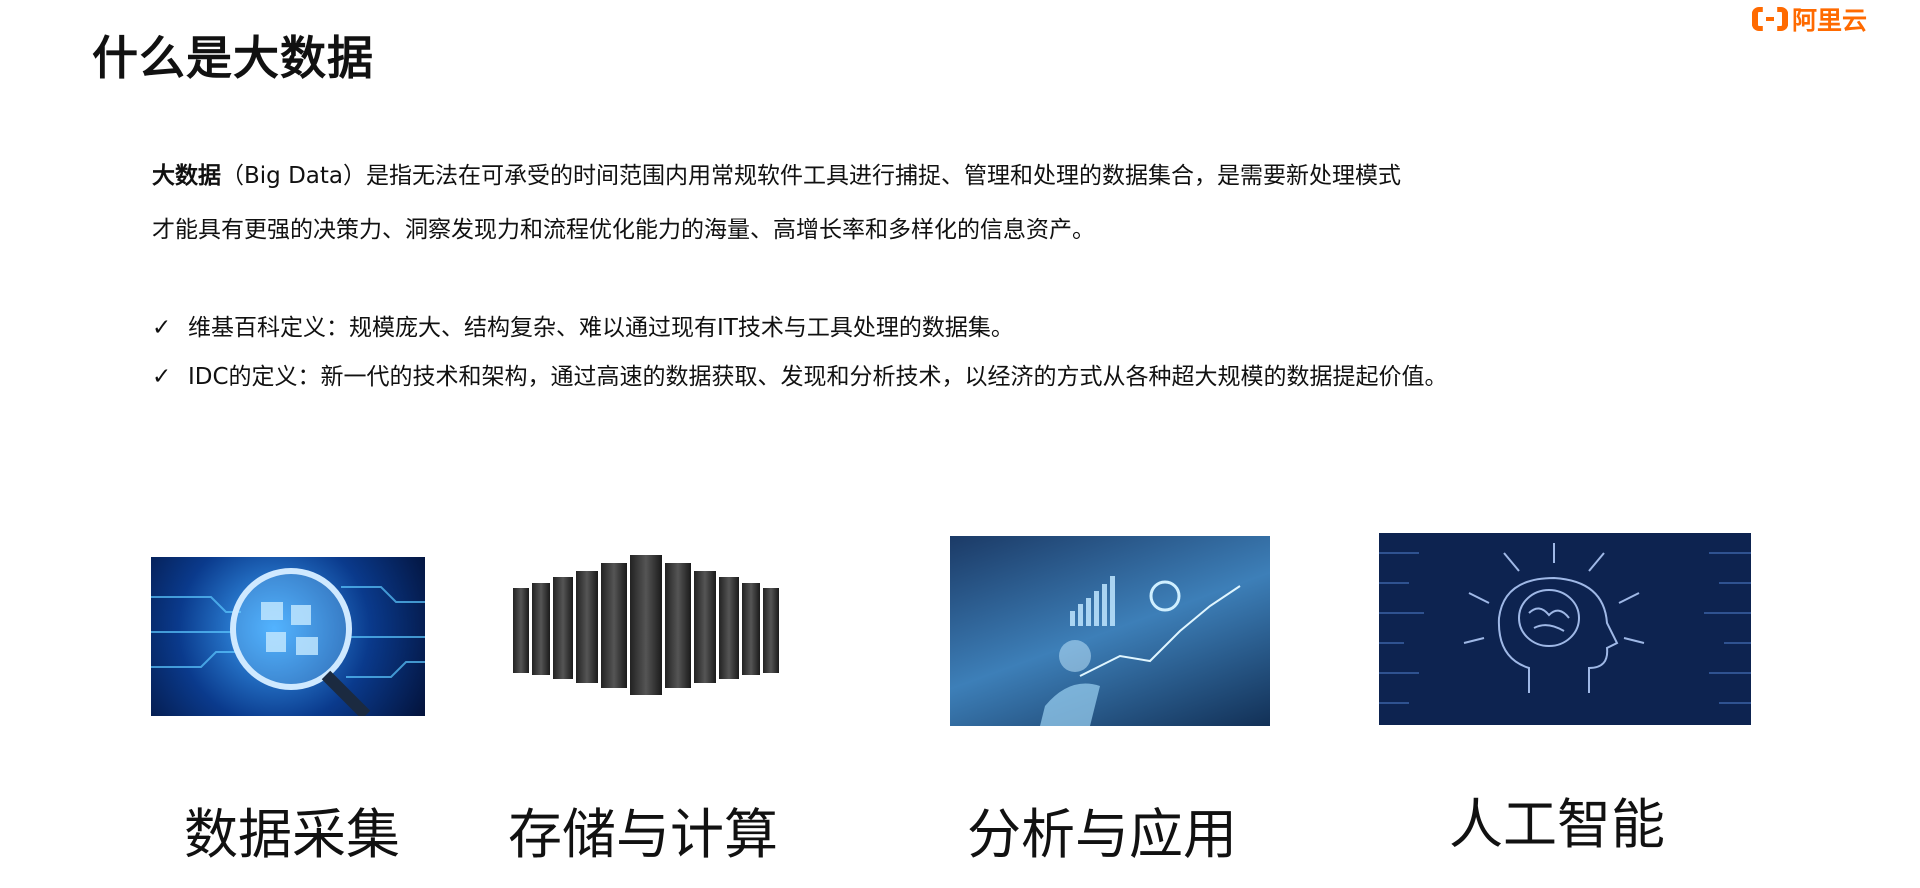 The width and height of the screenshot is (1920, 888). I want to click on chart-hand-icon, so click(1140, 651).